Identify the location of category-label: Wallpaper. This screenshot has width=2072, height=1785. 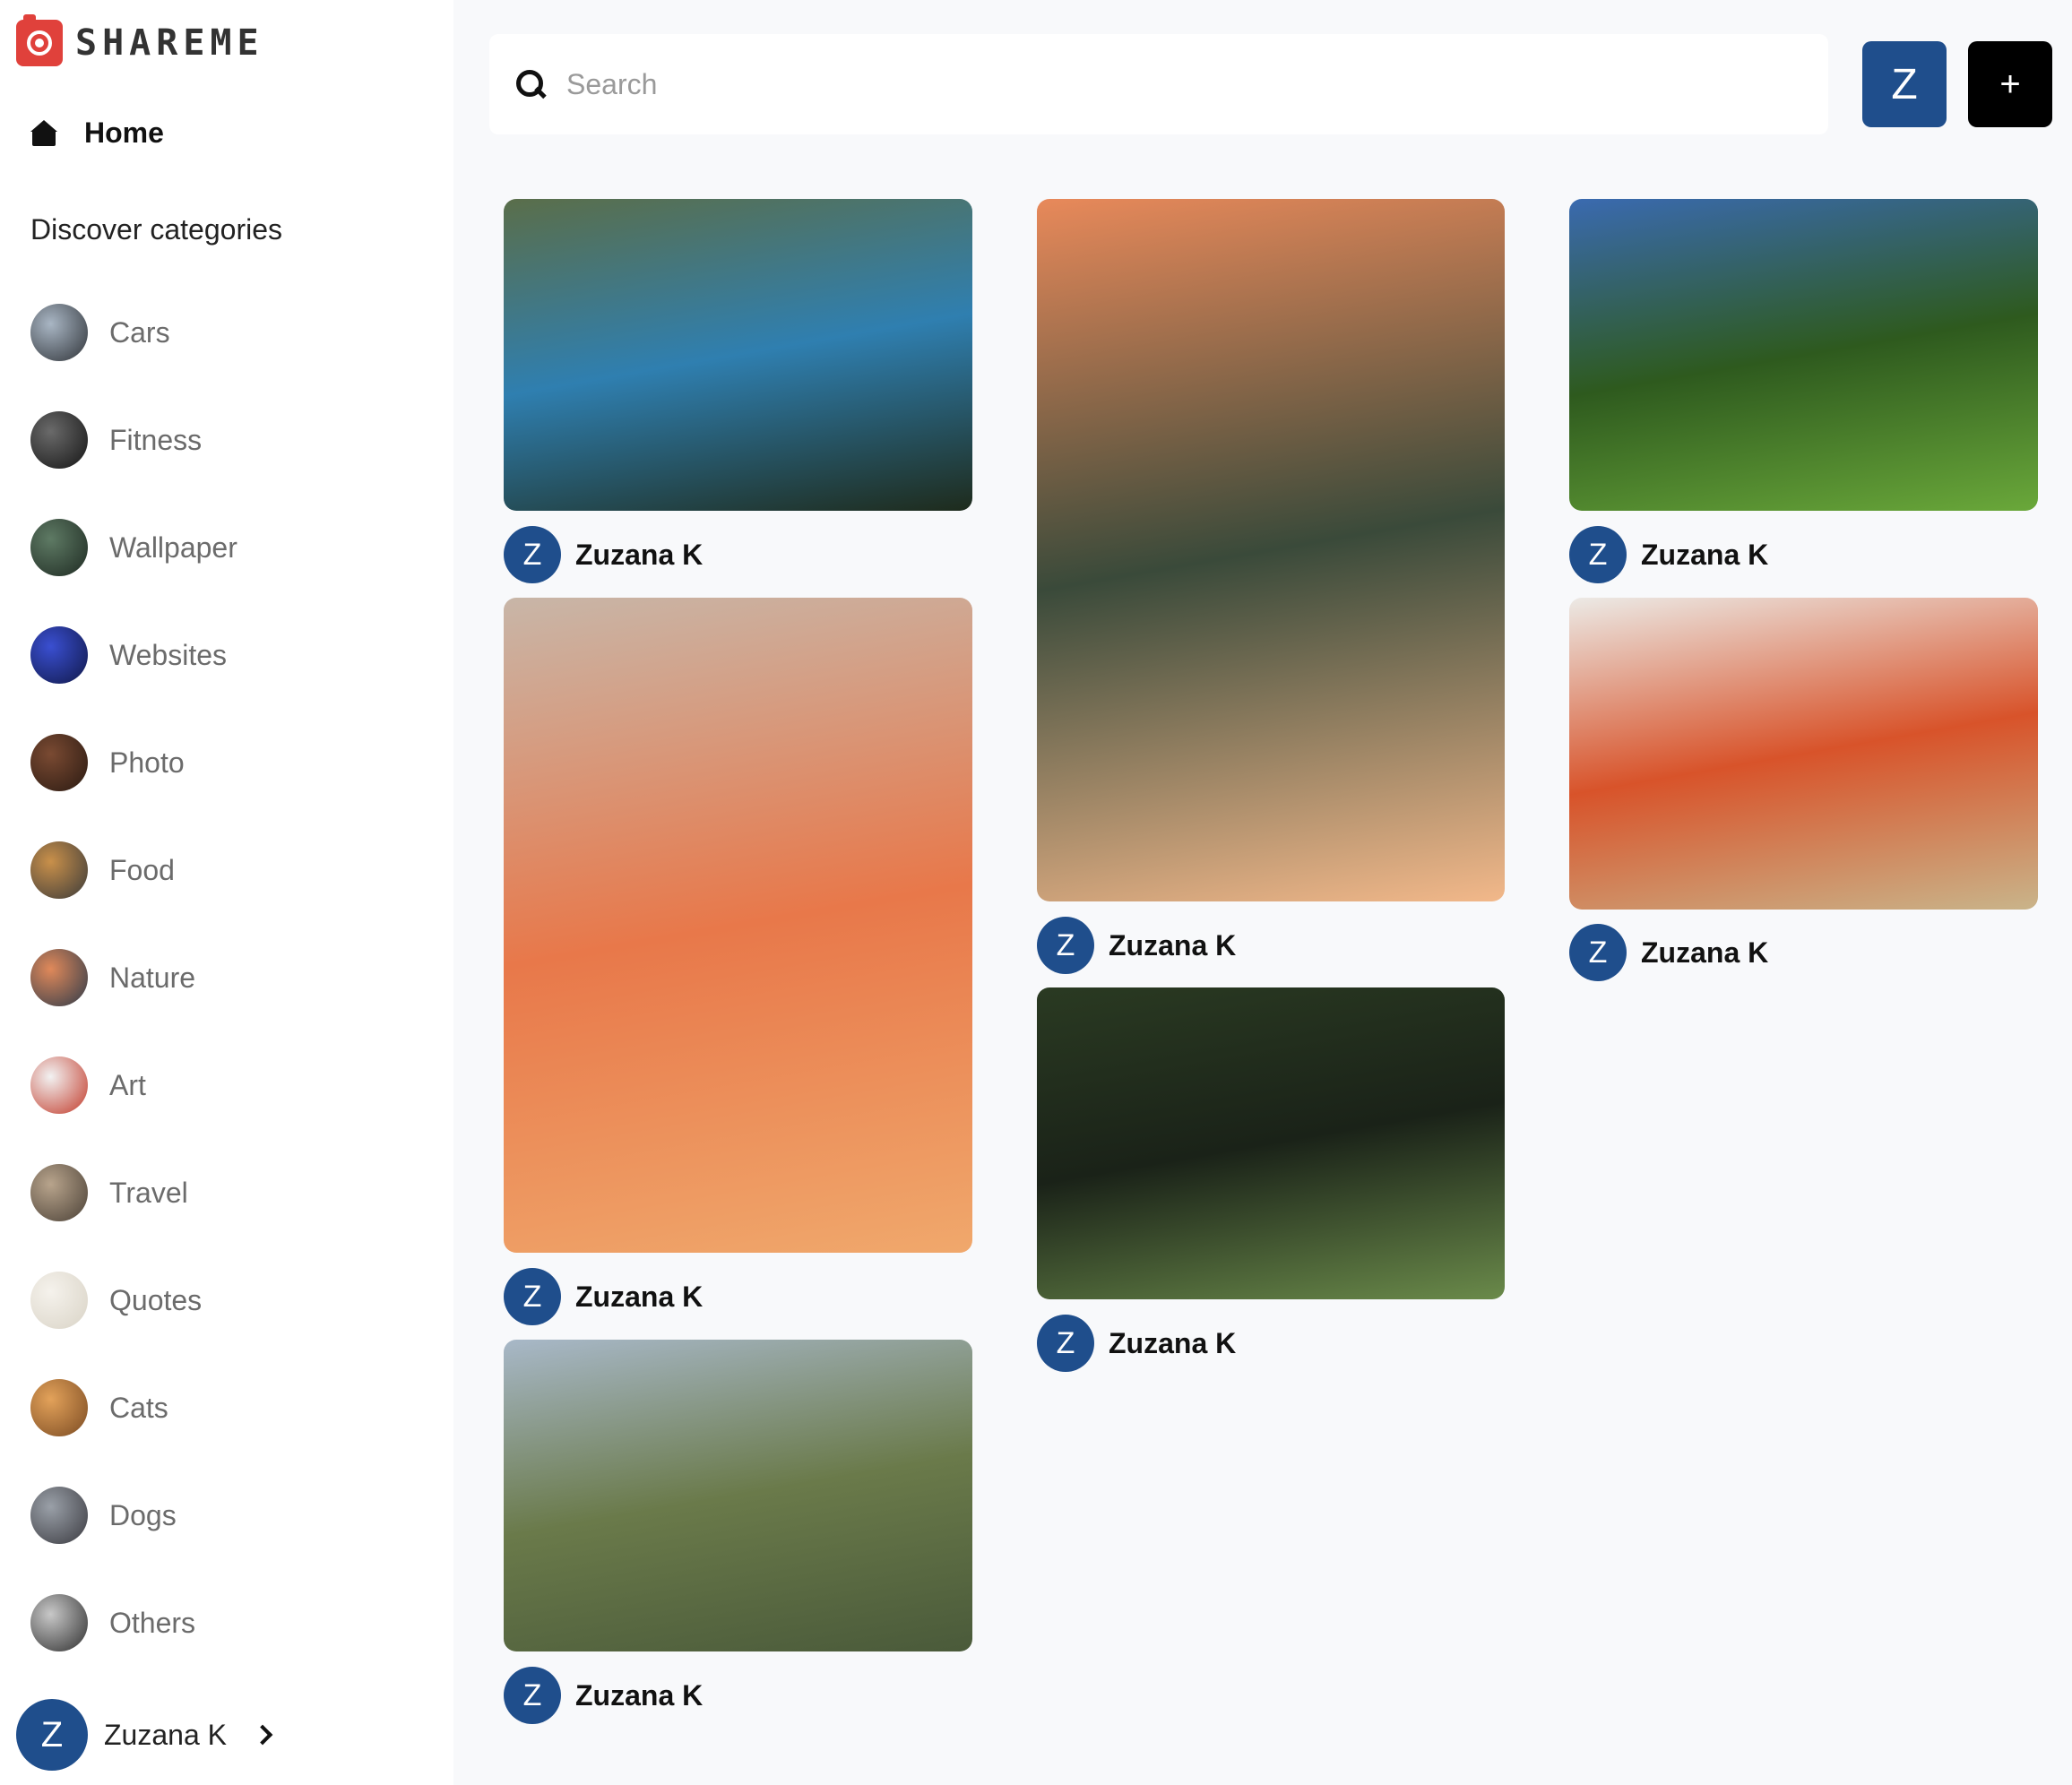
(173, 547).